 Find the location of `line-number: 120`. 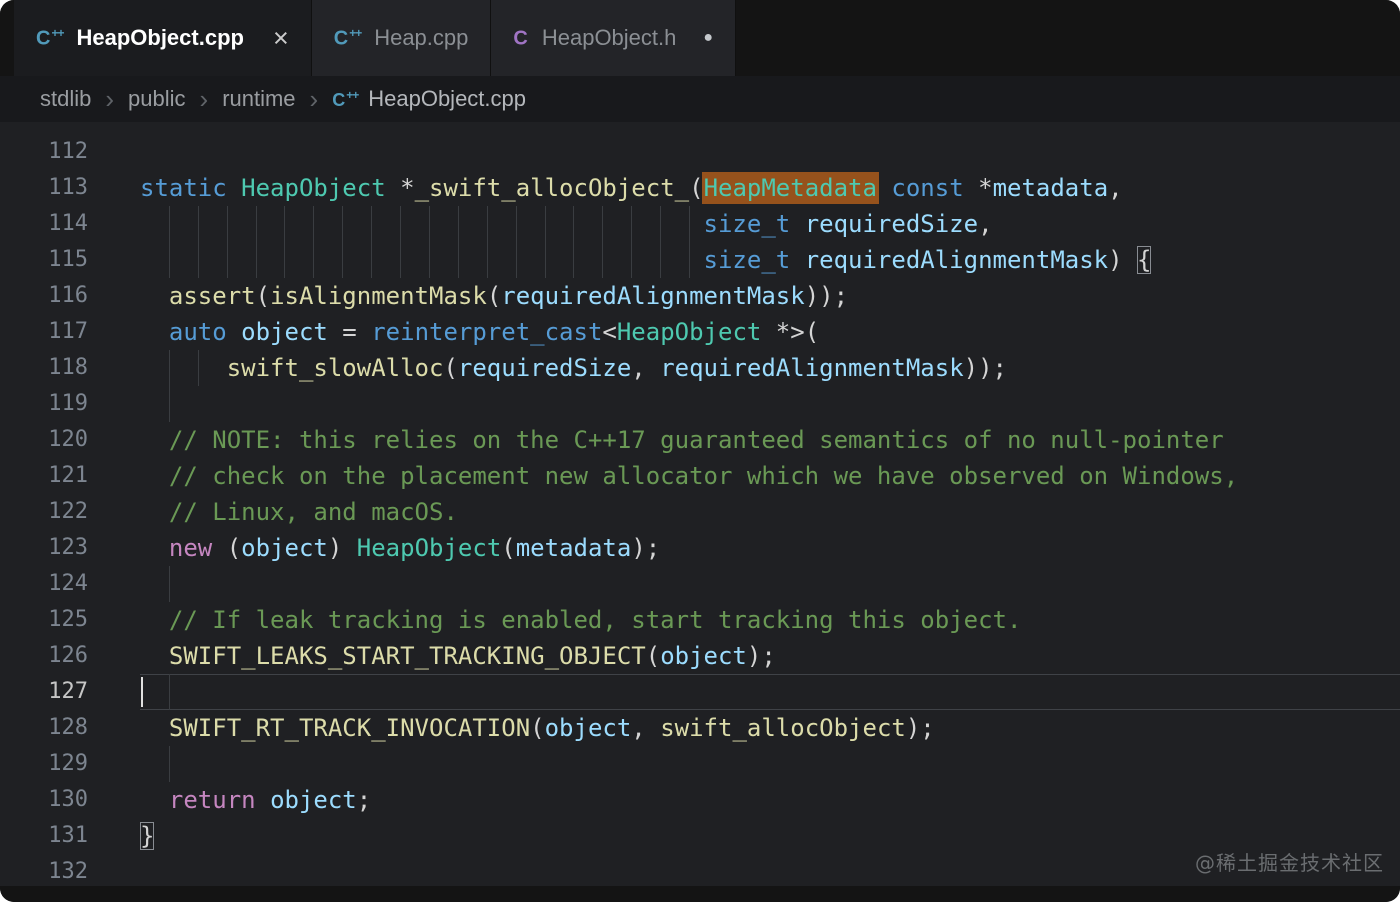

line-number: 120 is located at coordinates (44, 440).